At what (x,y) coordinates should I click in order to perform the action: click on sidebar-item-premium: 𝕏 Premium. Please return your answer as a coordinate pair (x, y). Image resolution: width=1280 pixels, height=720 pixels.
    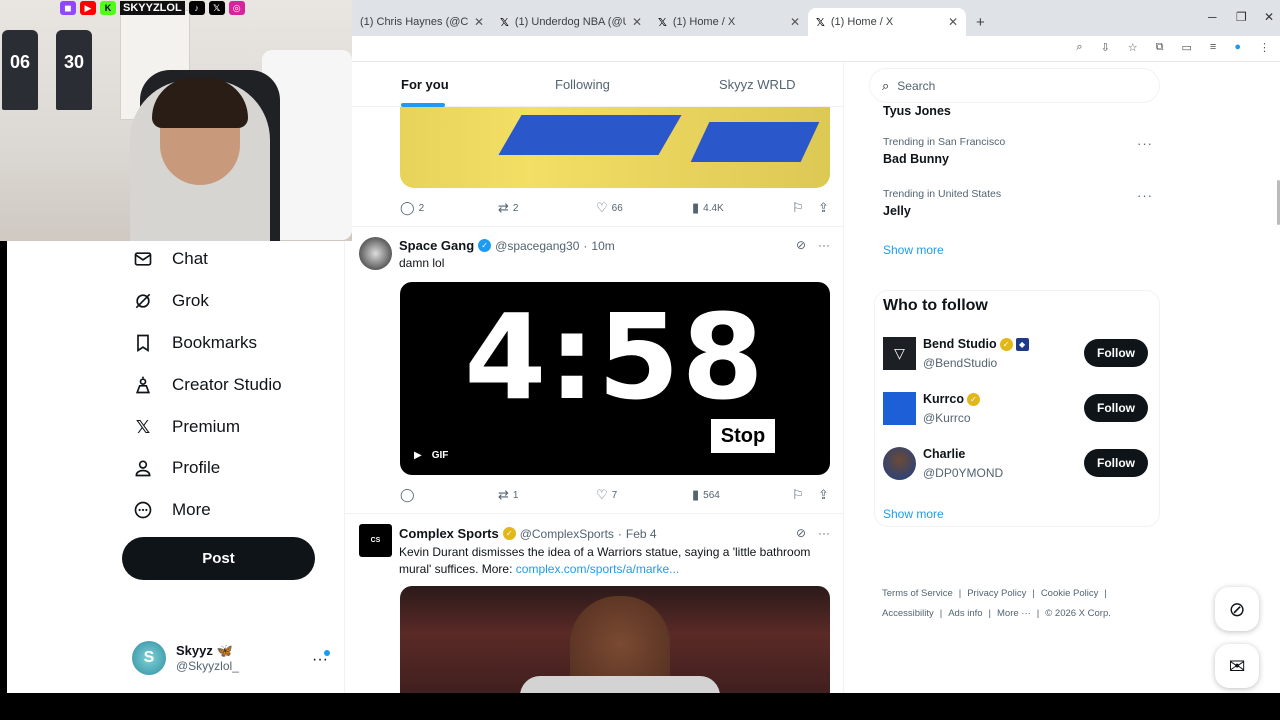
    Looking at the image, I should click on (186, 427).